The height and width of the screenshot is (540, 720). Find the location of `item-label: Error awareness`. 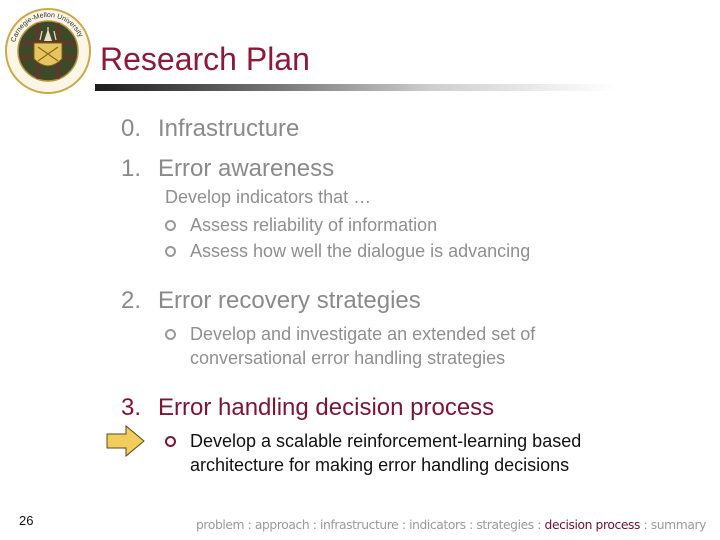

item-label: Error awareness is located at coordinates (246, 168).